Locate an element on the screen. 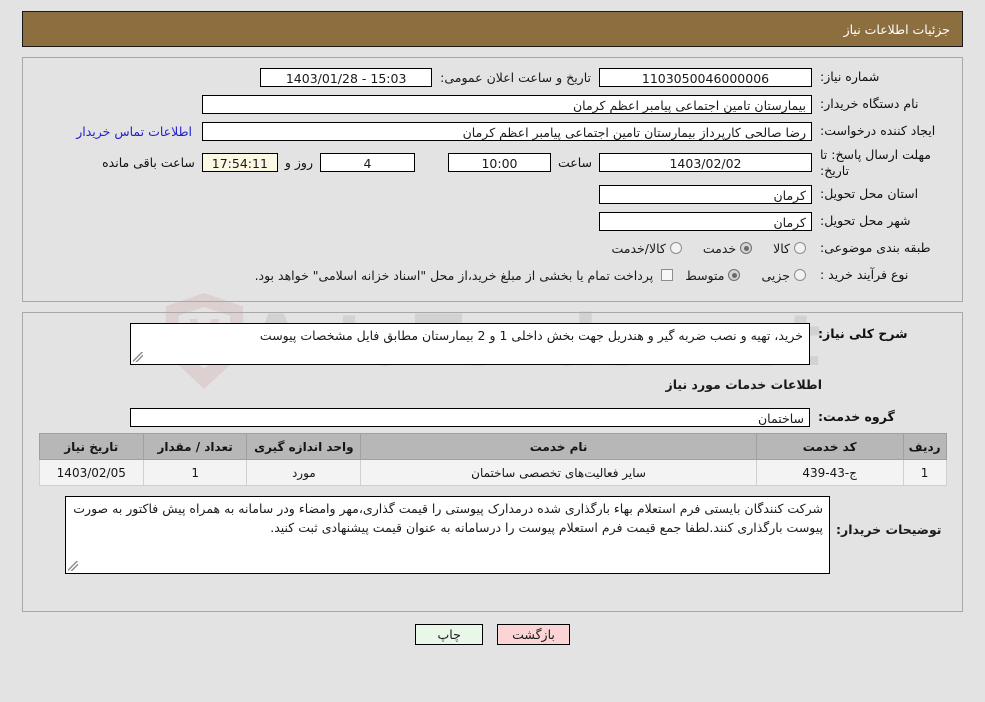  print-button: چاپ is located at coordinates (449, 634).